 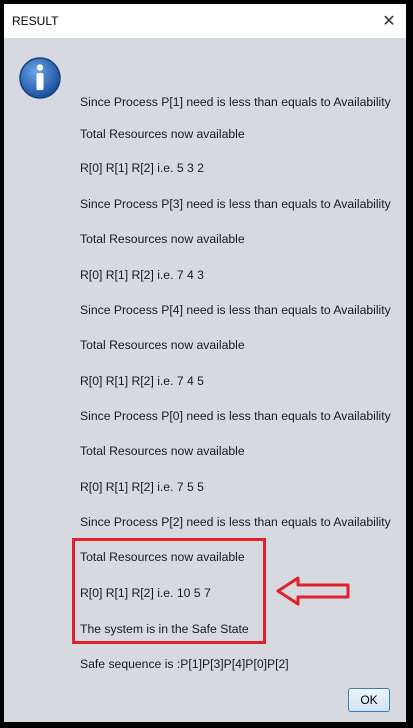 I want to click on title-bar: RESULT ✕, so click(x=205, y=21).